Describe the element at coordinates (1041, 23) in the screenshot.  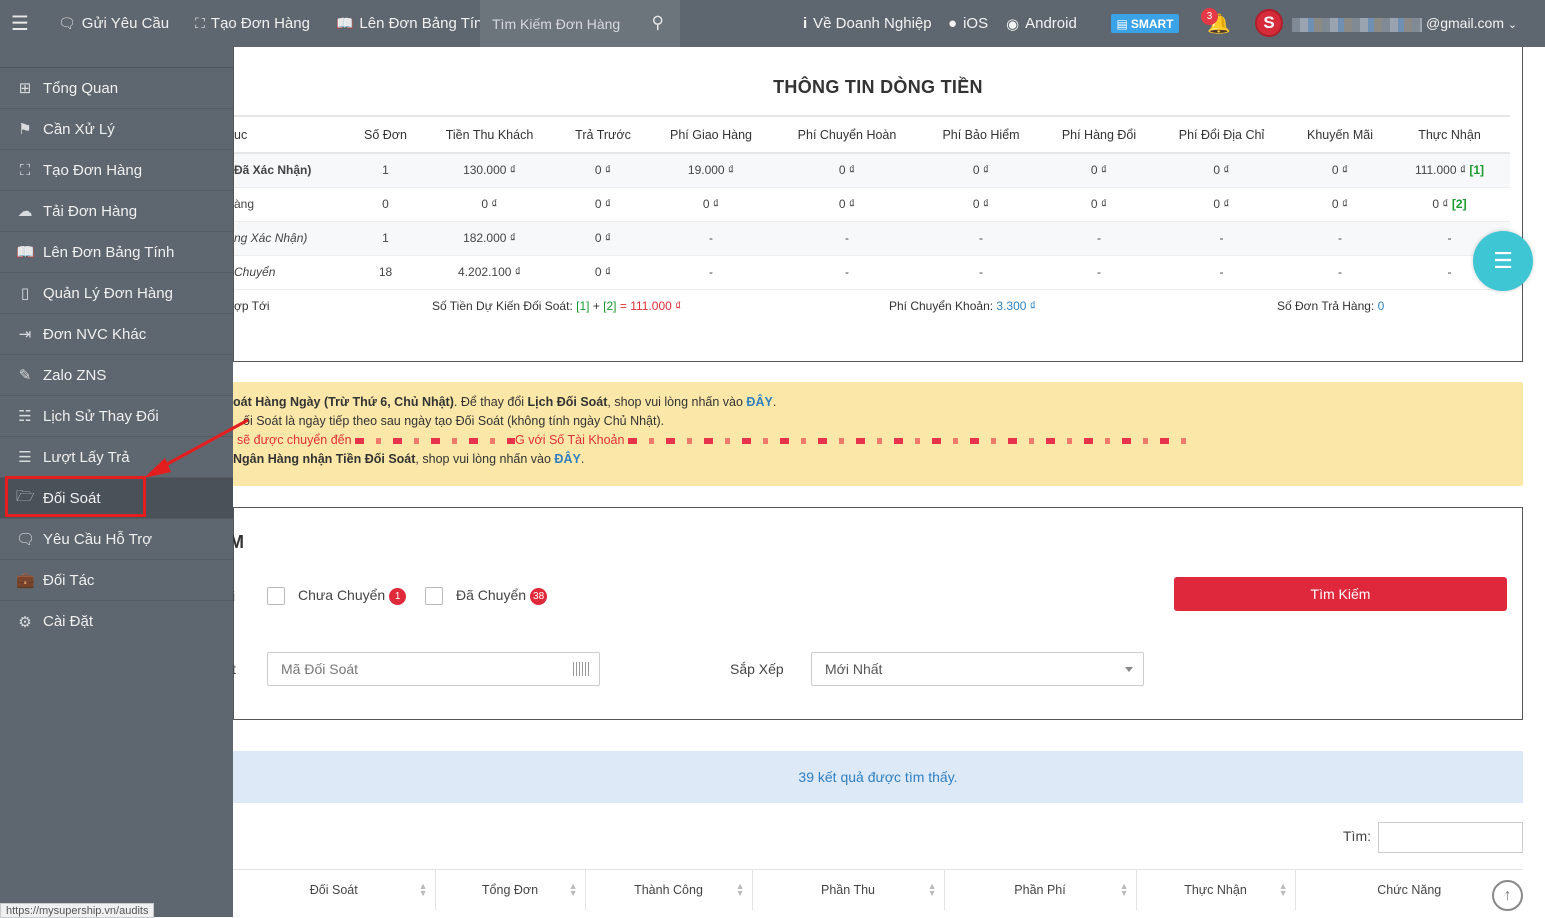
I see `nav-android: ◉ Android` at that location.